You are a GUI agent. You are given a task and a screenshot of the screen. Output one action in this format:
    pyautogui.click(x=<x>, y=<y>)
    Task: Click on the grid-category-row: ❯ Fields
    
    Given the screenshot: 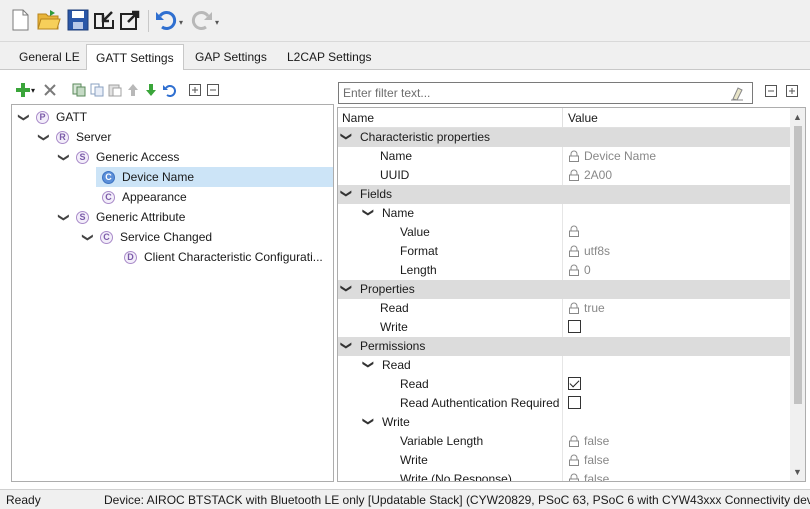 What is the action you would take?
    pyautogui.click(x=564, y=194)
    